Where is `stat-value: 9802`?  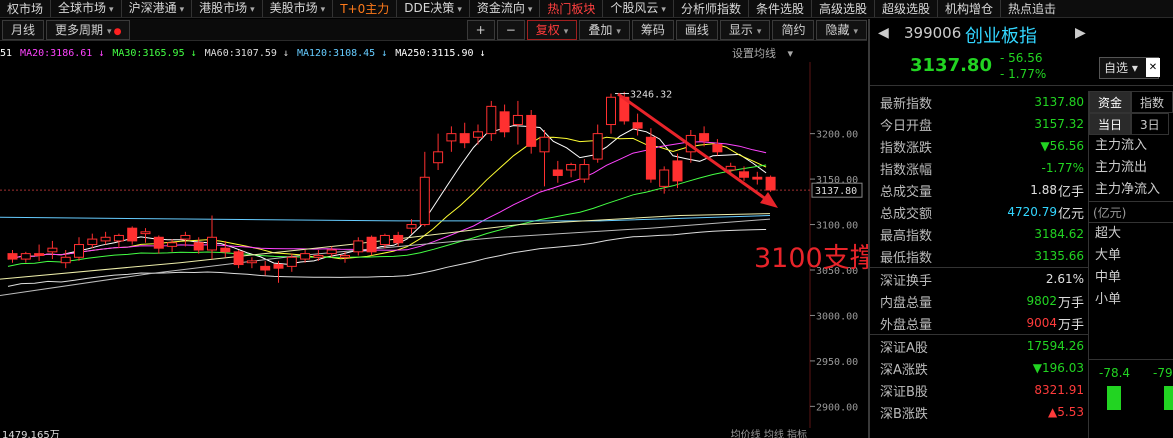 stat-value: 9802 is located at coordinates (1041, 301).